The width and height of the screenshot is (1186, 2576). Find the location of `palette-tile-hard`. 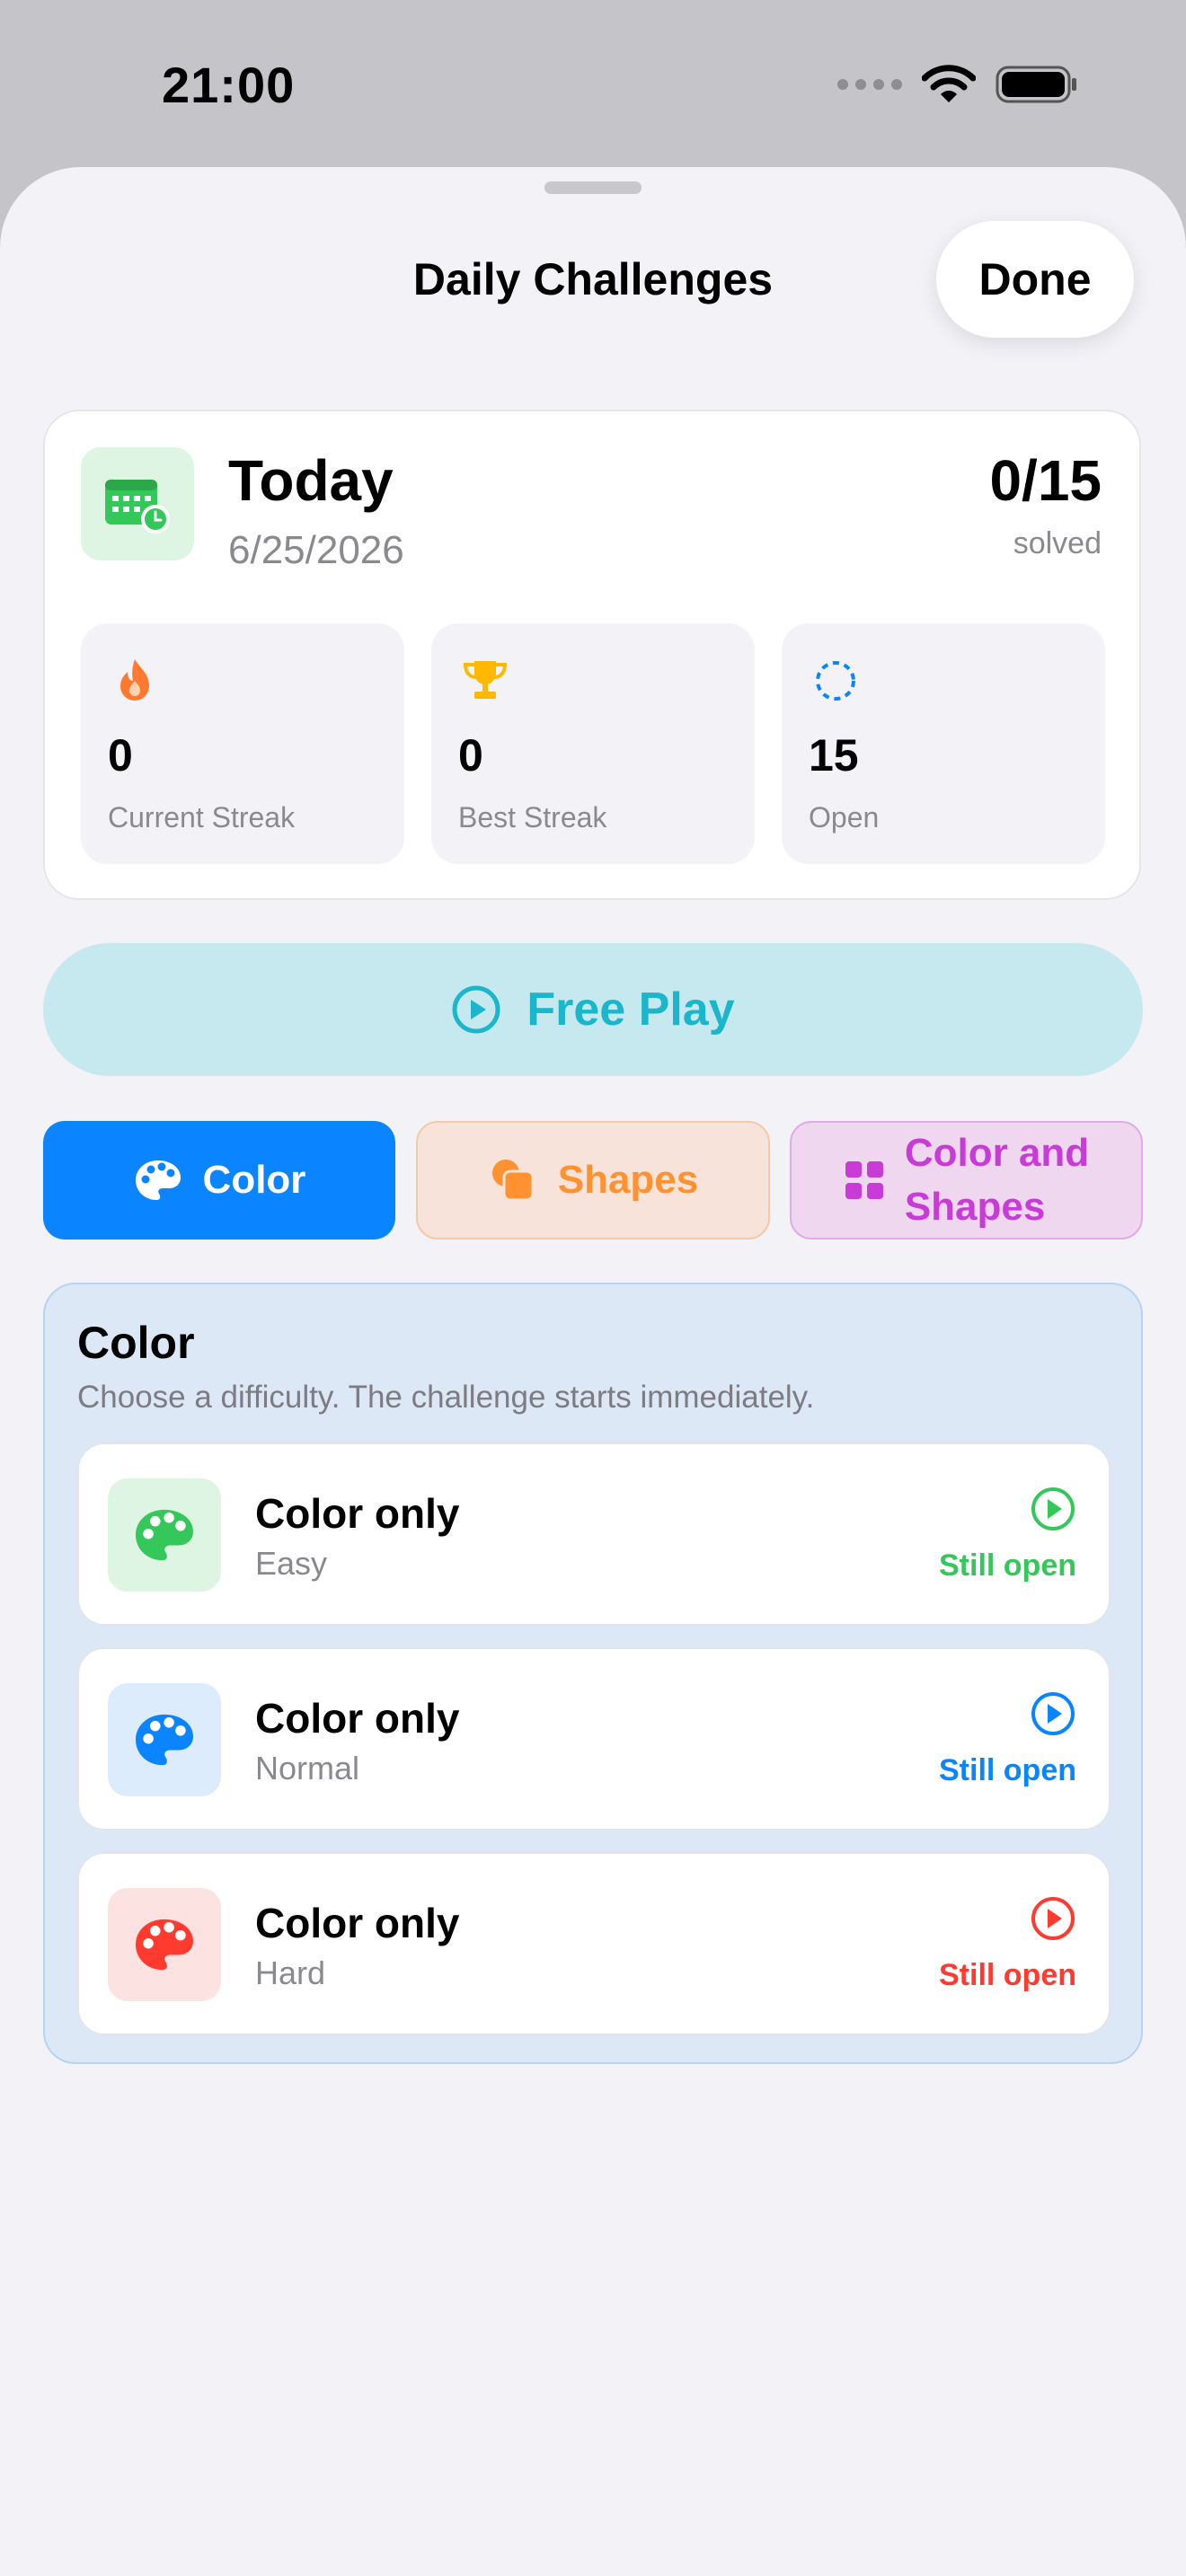

palette-tile-hard is located at coordinates (164, 1945).